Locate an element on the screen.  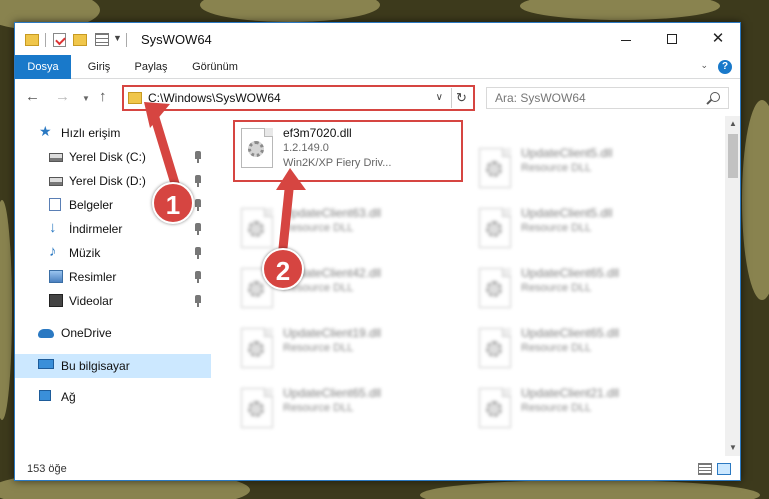
details-view-icon is located at coordinates (705, 469).